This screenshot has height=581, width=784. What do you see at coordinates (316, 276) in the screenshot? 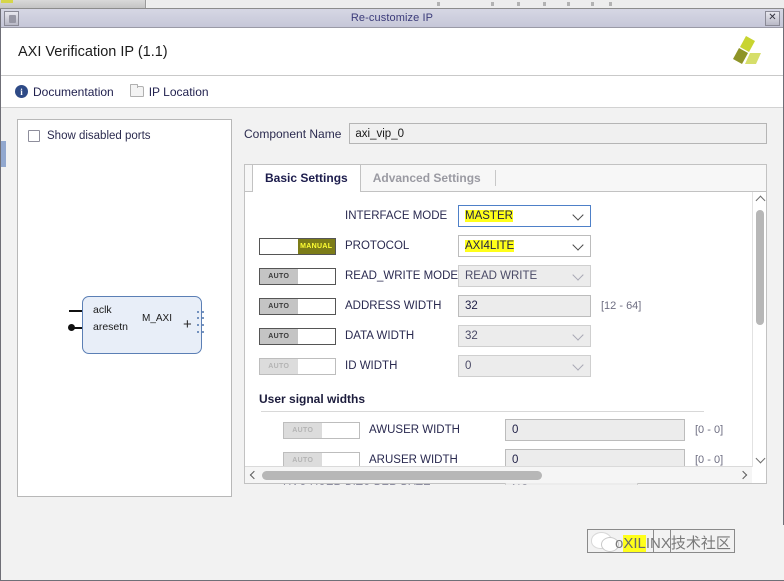
I see `toggle-read-write-mode-manual-seg` at bounding box center [316, 276].